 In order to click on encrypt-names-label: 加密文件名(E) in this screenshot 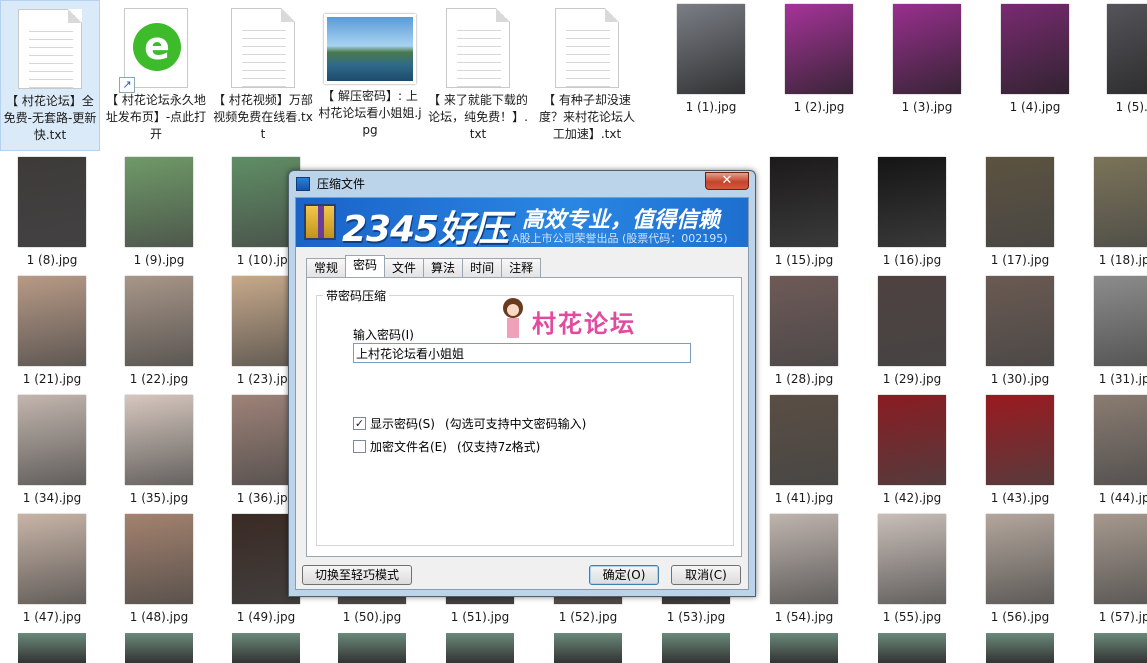, I will do `click(408, 447)`.